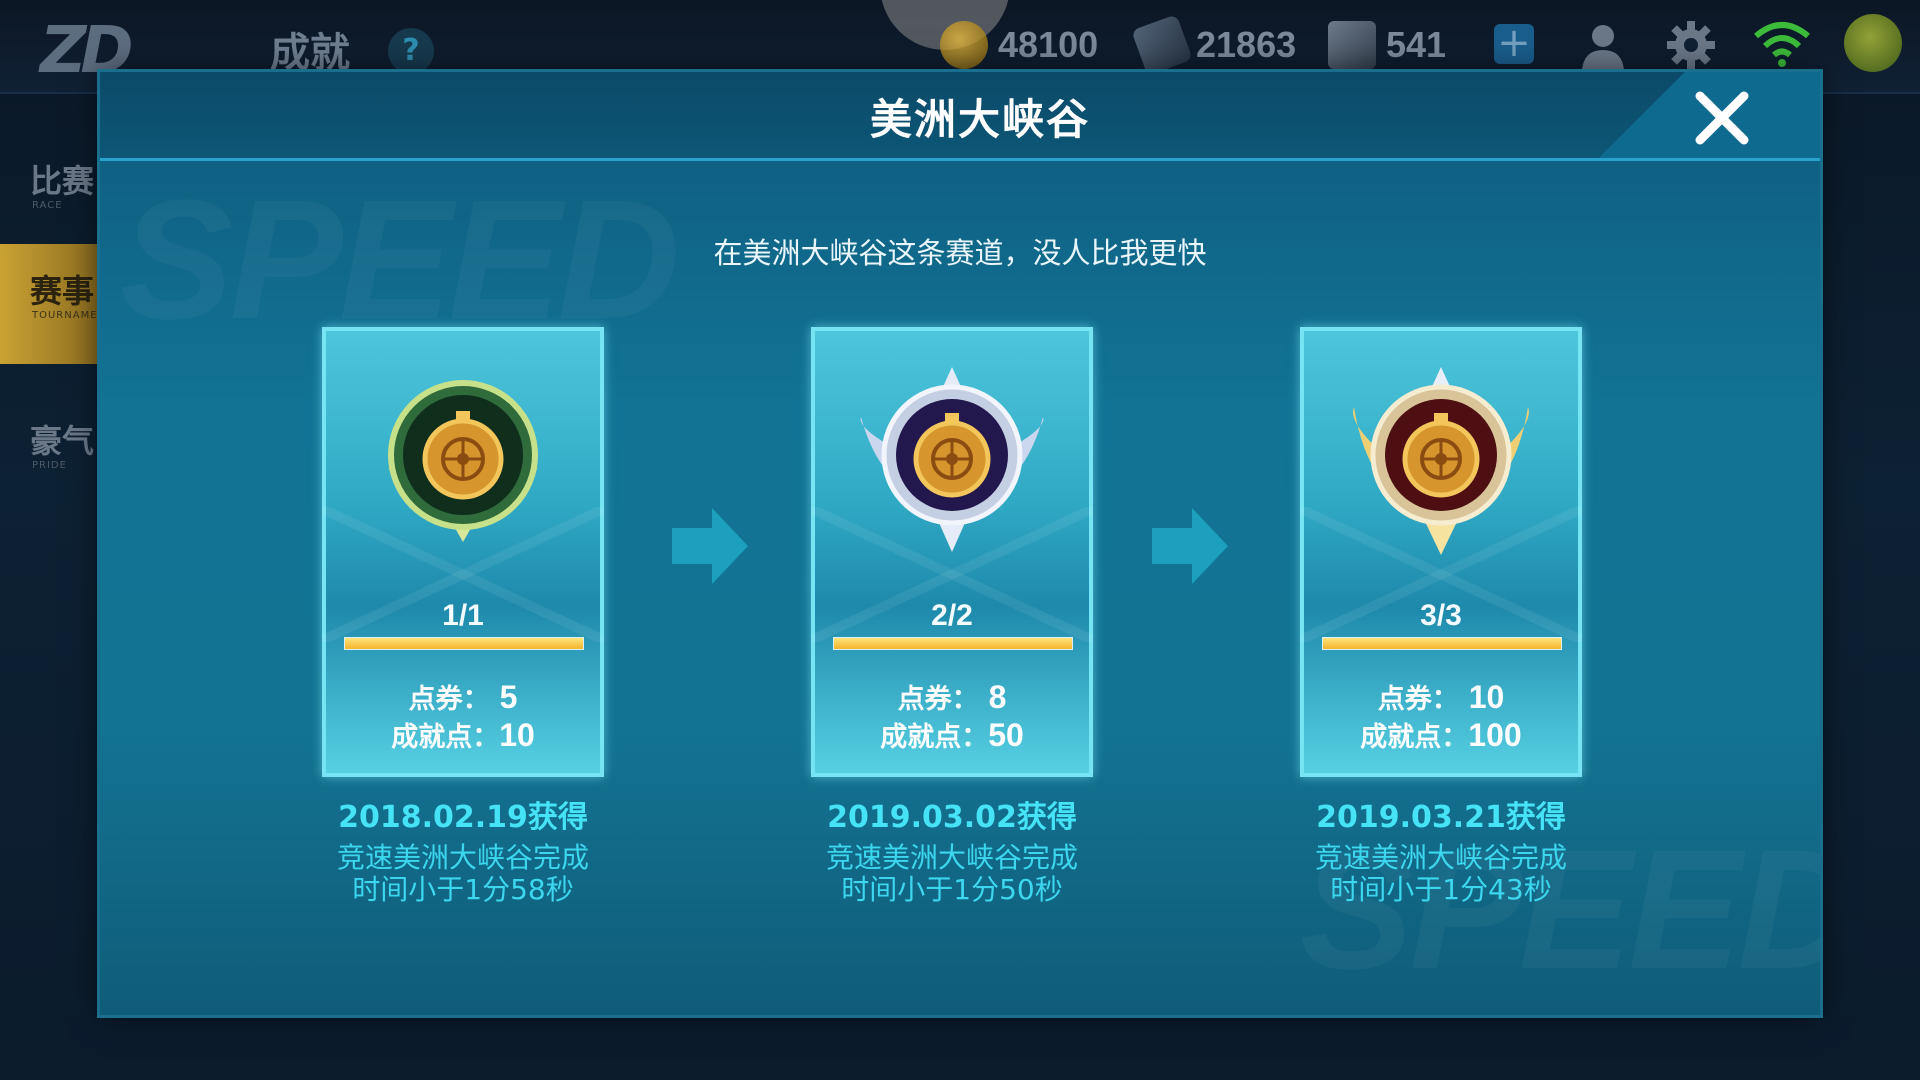 This screenshot has width=1920, height=1080. I want to click on sidebar-tab-sublabel: RACE, so click(47, 205).